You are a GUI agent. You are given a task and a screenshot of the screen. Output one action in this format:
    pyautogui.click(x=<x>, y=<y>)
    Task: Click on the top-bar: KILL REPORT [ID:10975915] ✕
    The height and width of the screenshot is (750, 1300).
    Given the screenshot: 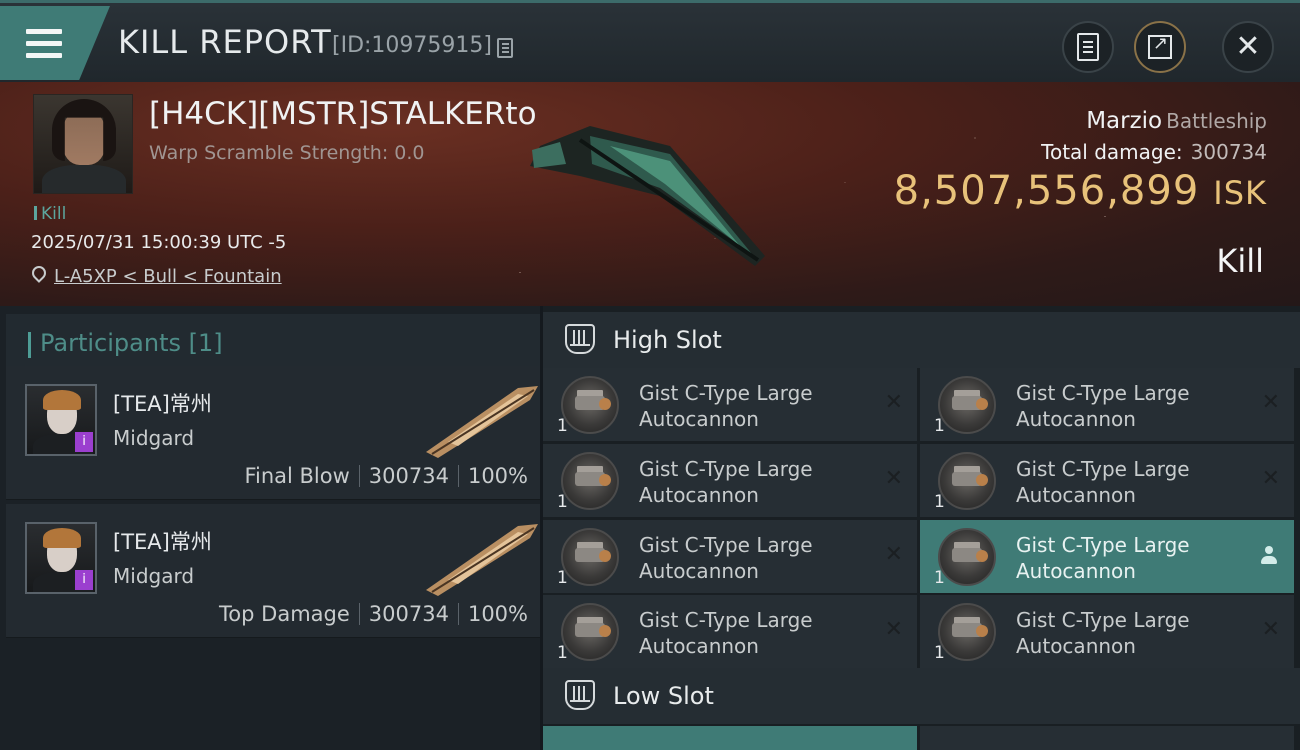 What is the action you would take?
    pyautogui.click(x=650, y=41)
    